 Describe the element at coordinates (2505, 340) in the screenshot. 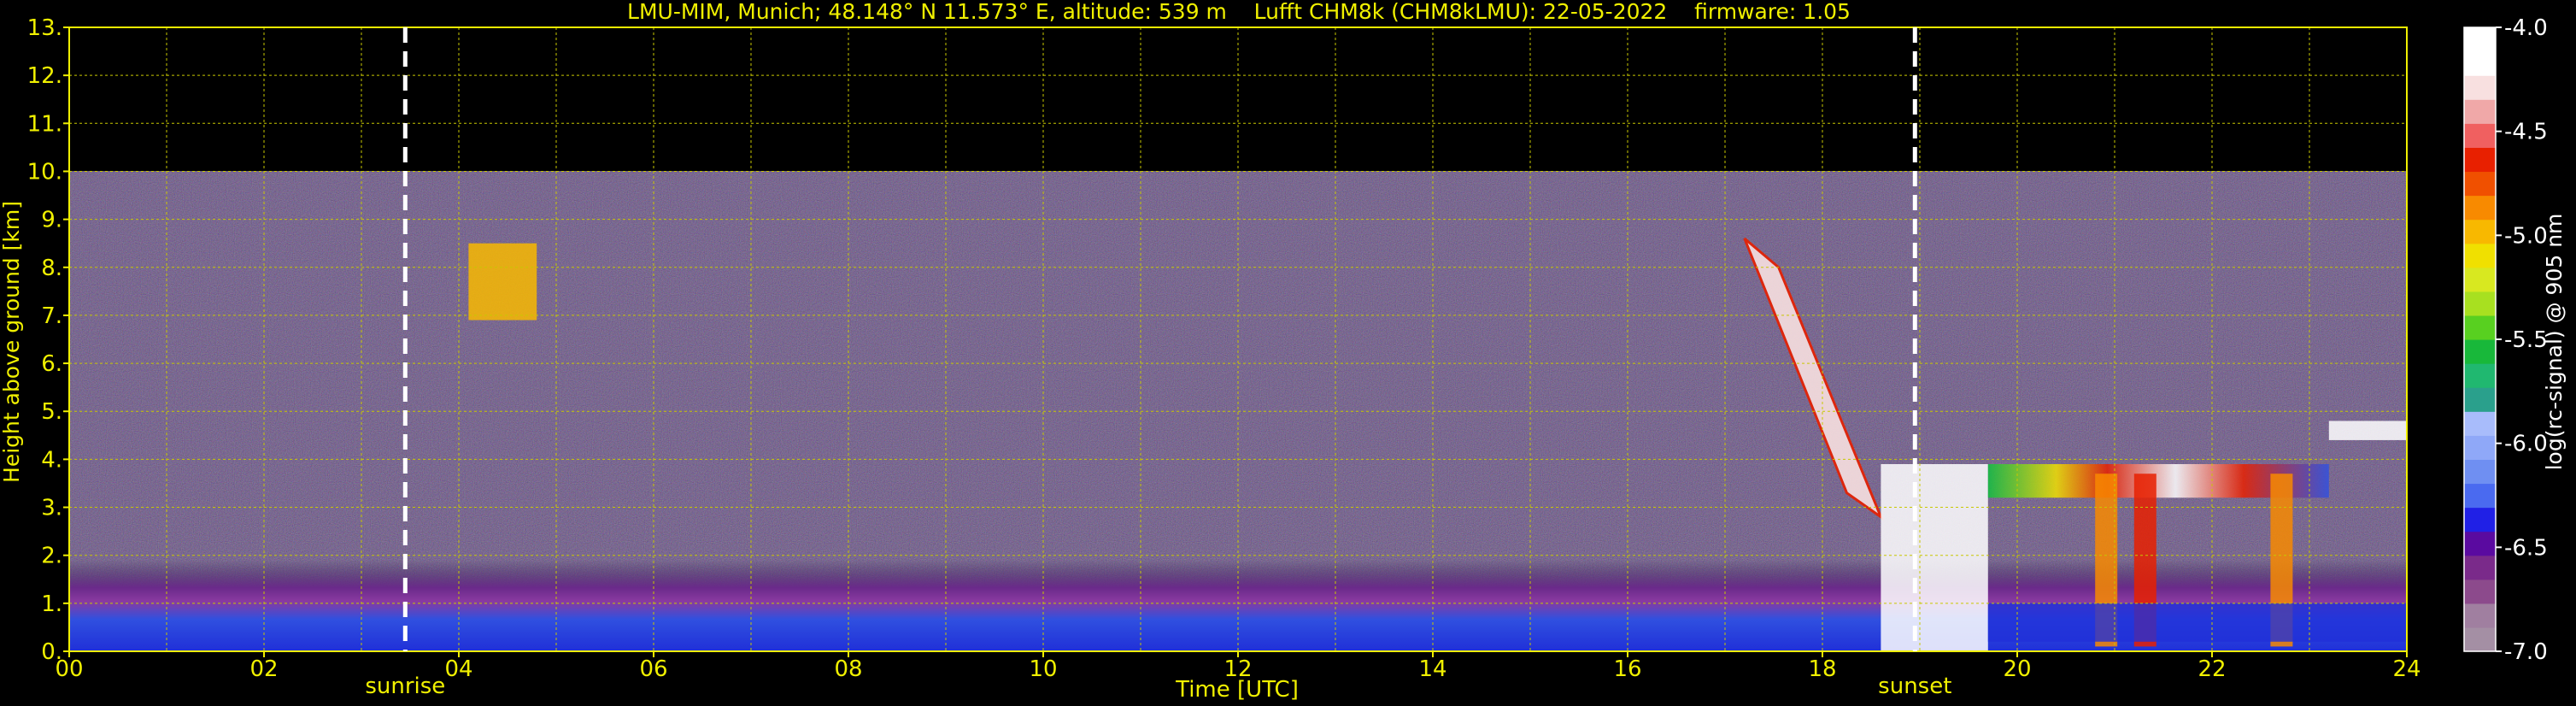

I see `colorbar: -4.0-4.5-5.0-5.5-6.0-6.5-7.0` at that location.